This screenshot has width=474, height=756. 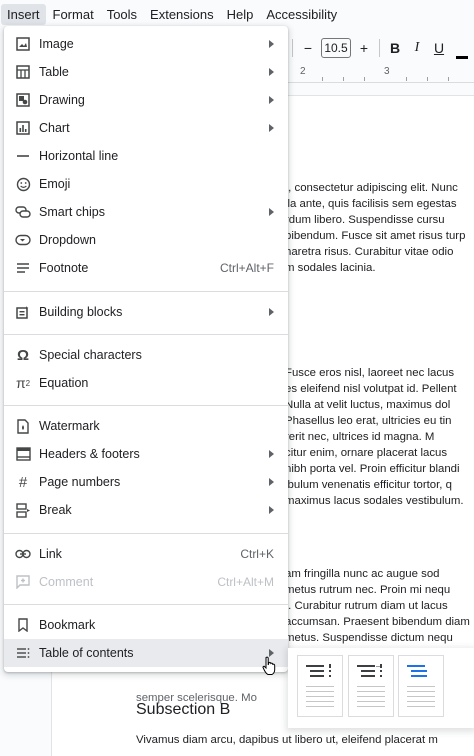 What do you see at coordinates (240, 14) in the screenshot?
I see `menu-help: Help` at bounding box center [240, 14].